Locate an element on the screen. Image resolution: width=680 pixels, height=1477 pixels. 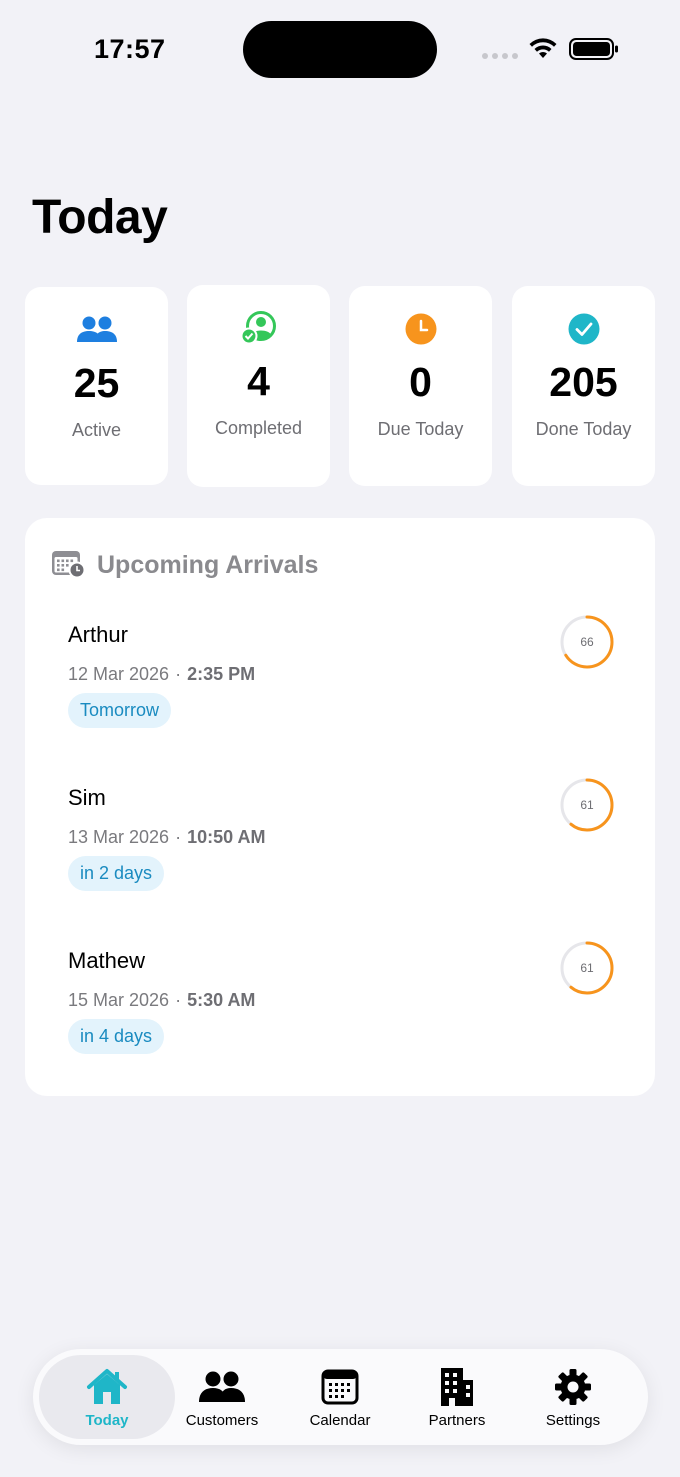
tab-label: Settings is located at coordinates (573, 1420).